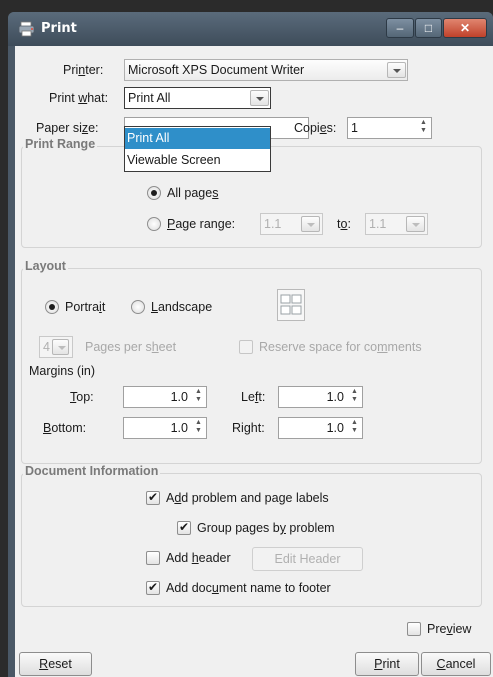 The width and height of the screenshot is (493, 677). Describe the element at coordinates (153, 558) in the screenshot. I see `add-header-checkbox` at that location.